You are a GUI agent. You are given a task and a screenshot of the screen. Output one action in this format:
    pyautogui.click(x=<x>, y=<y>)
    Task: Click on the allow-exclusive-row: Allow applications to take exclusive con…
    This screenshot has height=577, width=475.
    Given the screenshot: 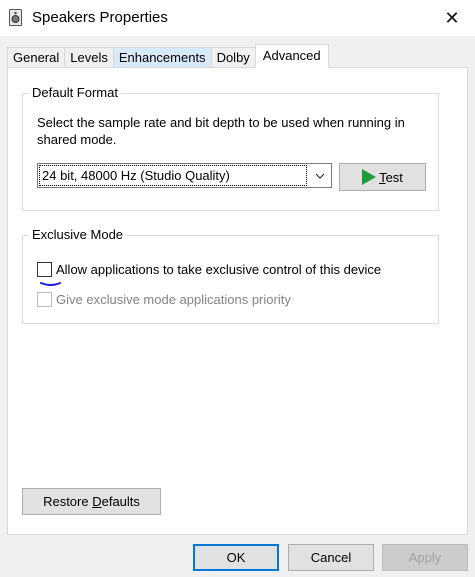 What is the action you would take?
    pyautogui.click(x=209, y=269)
    